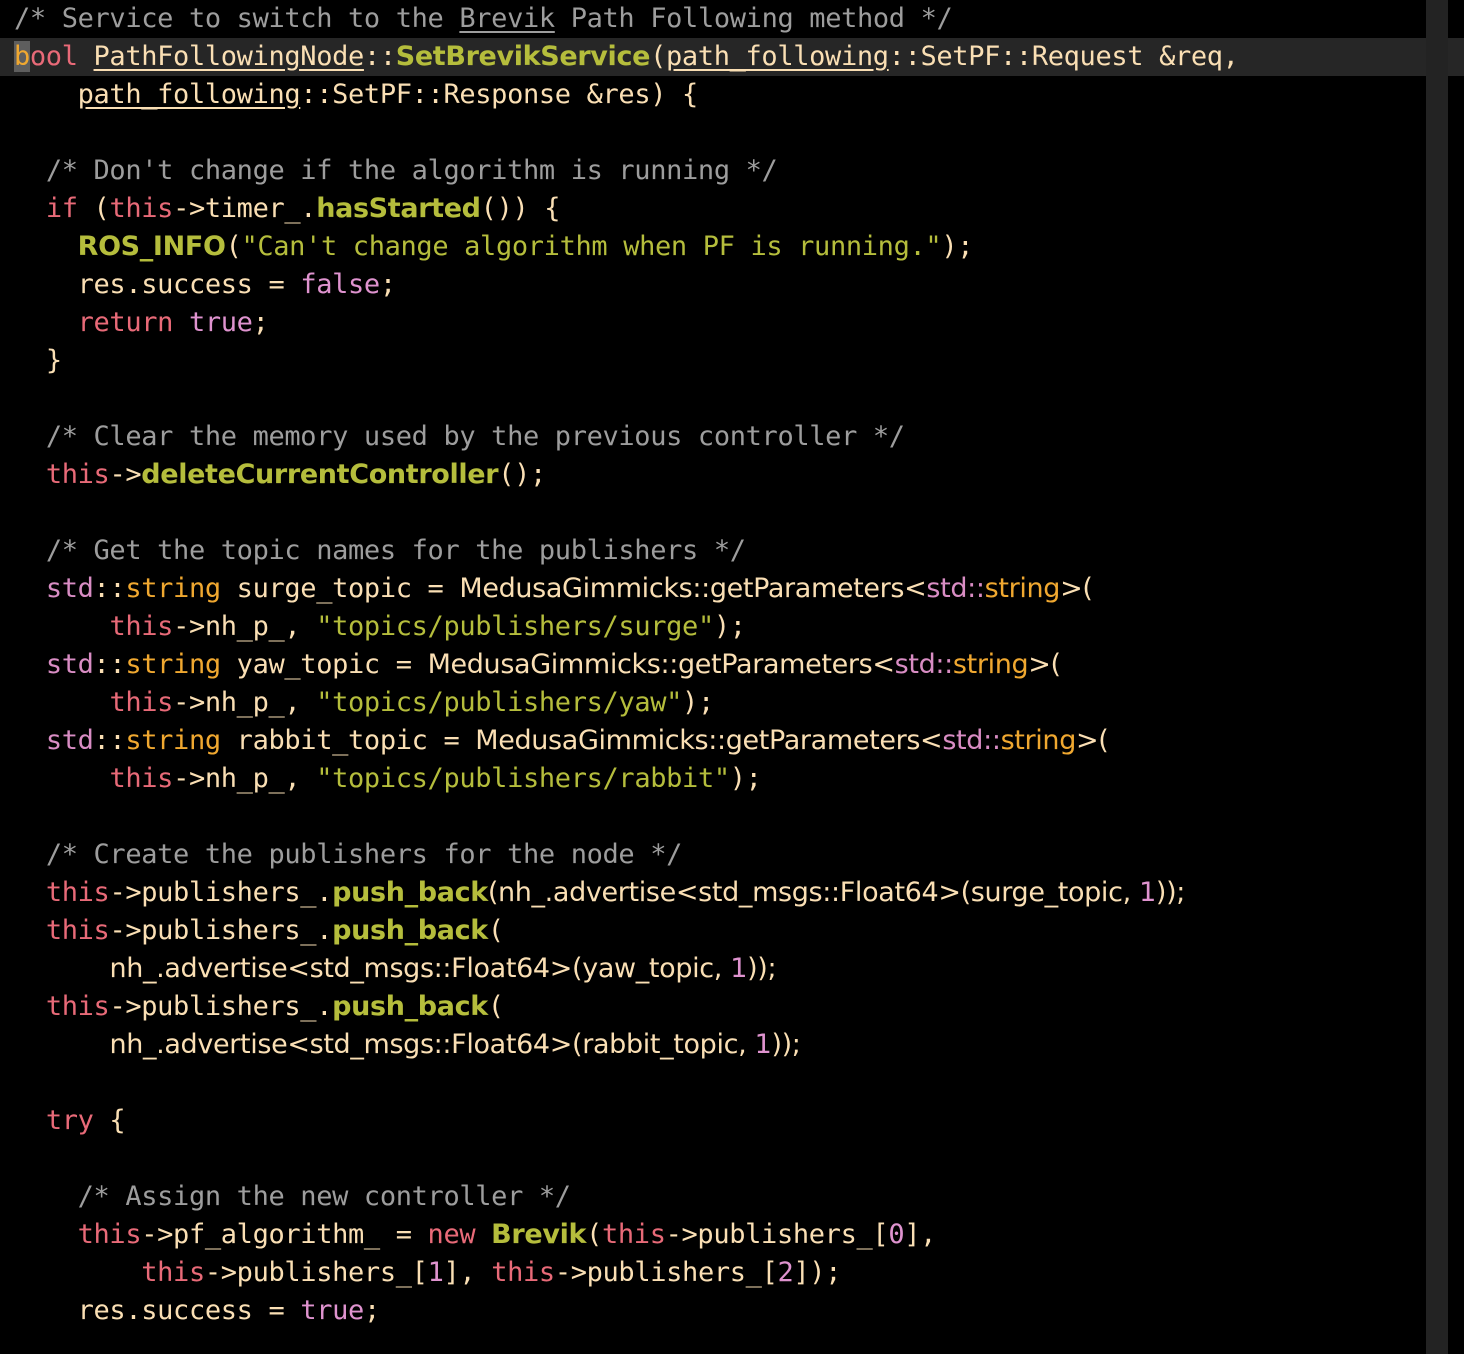 The width and height of the screenshot is (1464, 1354). I want to click on brace: }, so click(53, 360).